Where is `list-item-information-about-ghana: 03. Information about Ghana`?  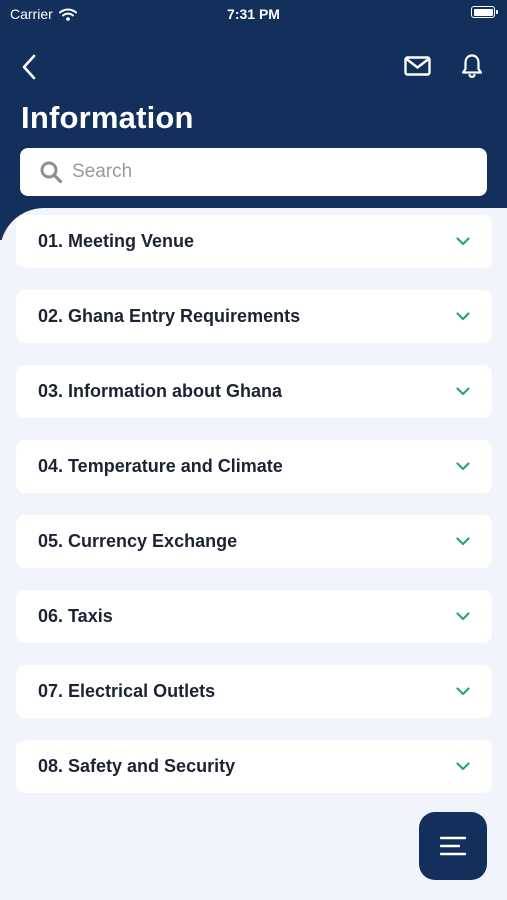
list-item-information-about-ghana: 03. Information about Ghana is located at coordinates (254, 391).